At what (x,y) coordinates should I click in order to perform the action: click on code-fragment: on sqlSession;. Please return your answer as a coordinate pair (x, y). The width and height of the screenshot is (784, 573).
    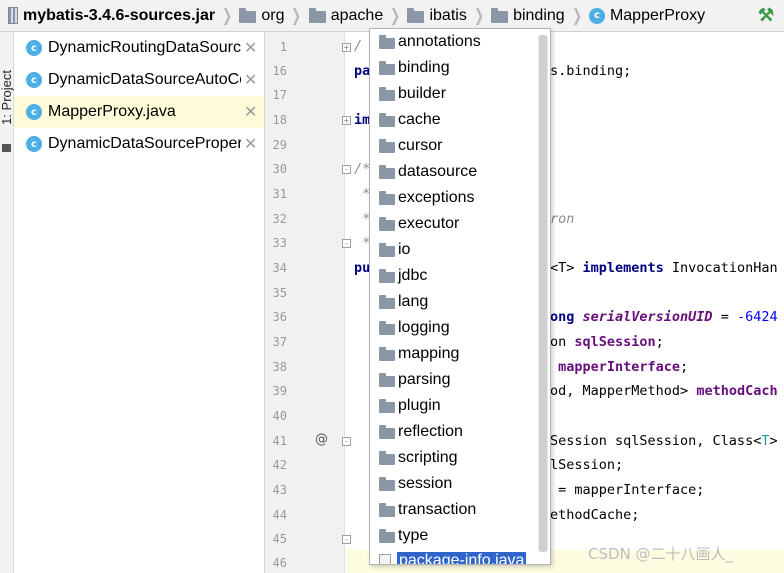
    Looking at the image, I should click on (607, 342).